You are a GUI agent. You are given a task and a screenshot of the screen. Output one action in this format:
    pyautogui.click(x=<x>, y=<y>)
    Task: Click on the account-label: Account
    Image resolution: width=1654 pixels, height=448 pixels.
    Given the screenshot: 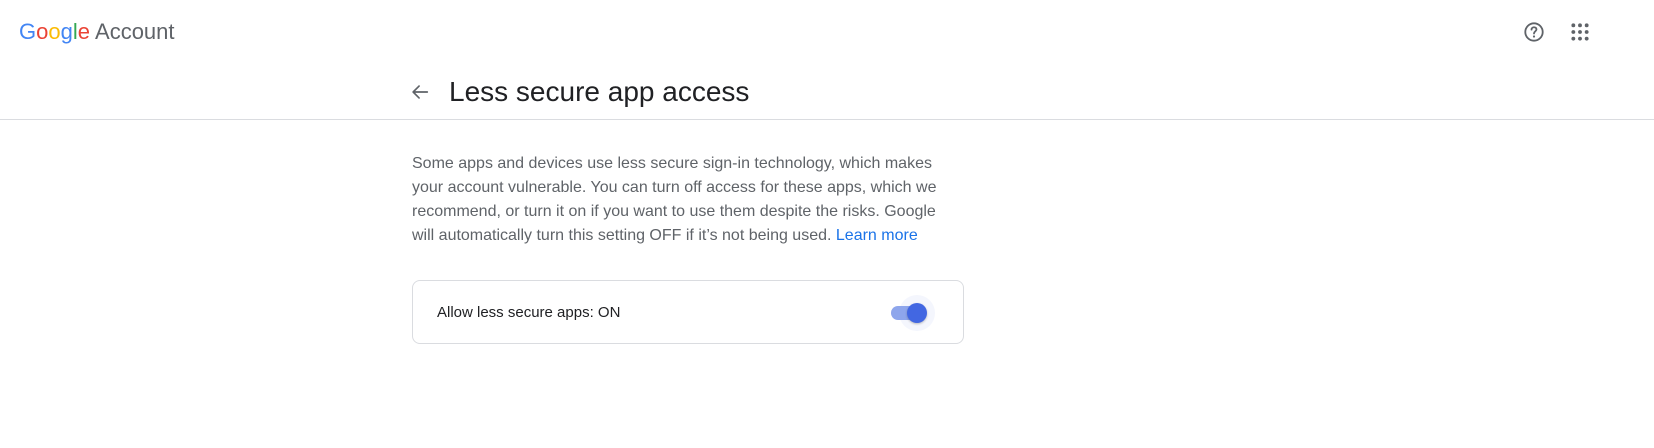 What is the action you would take?
    pyautogui.click(x=135, y=31)
    